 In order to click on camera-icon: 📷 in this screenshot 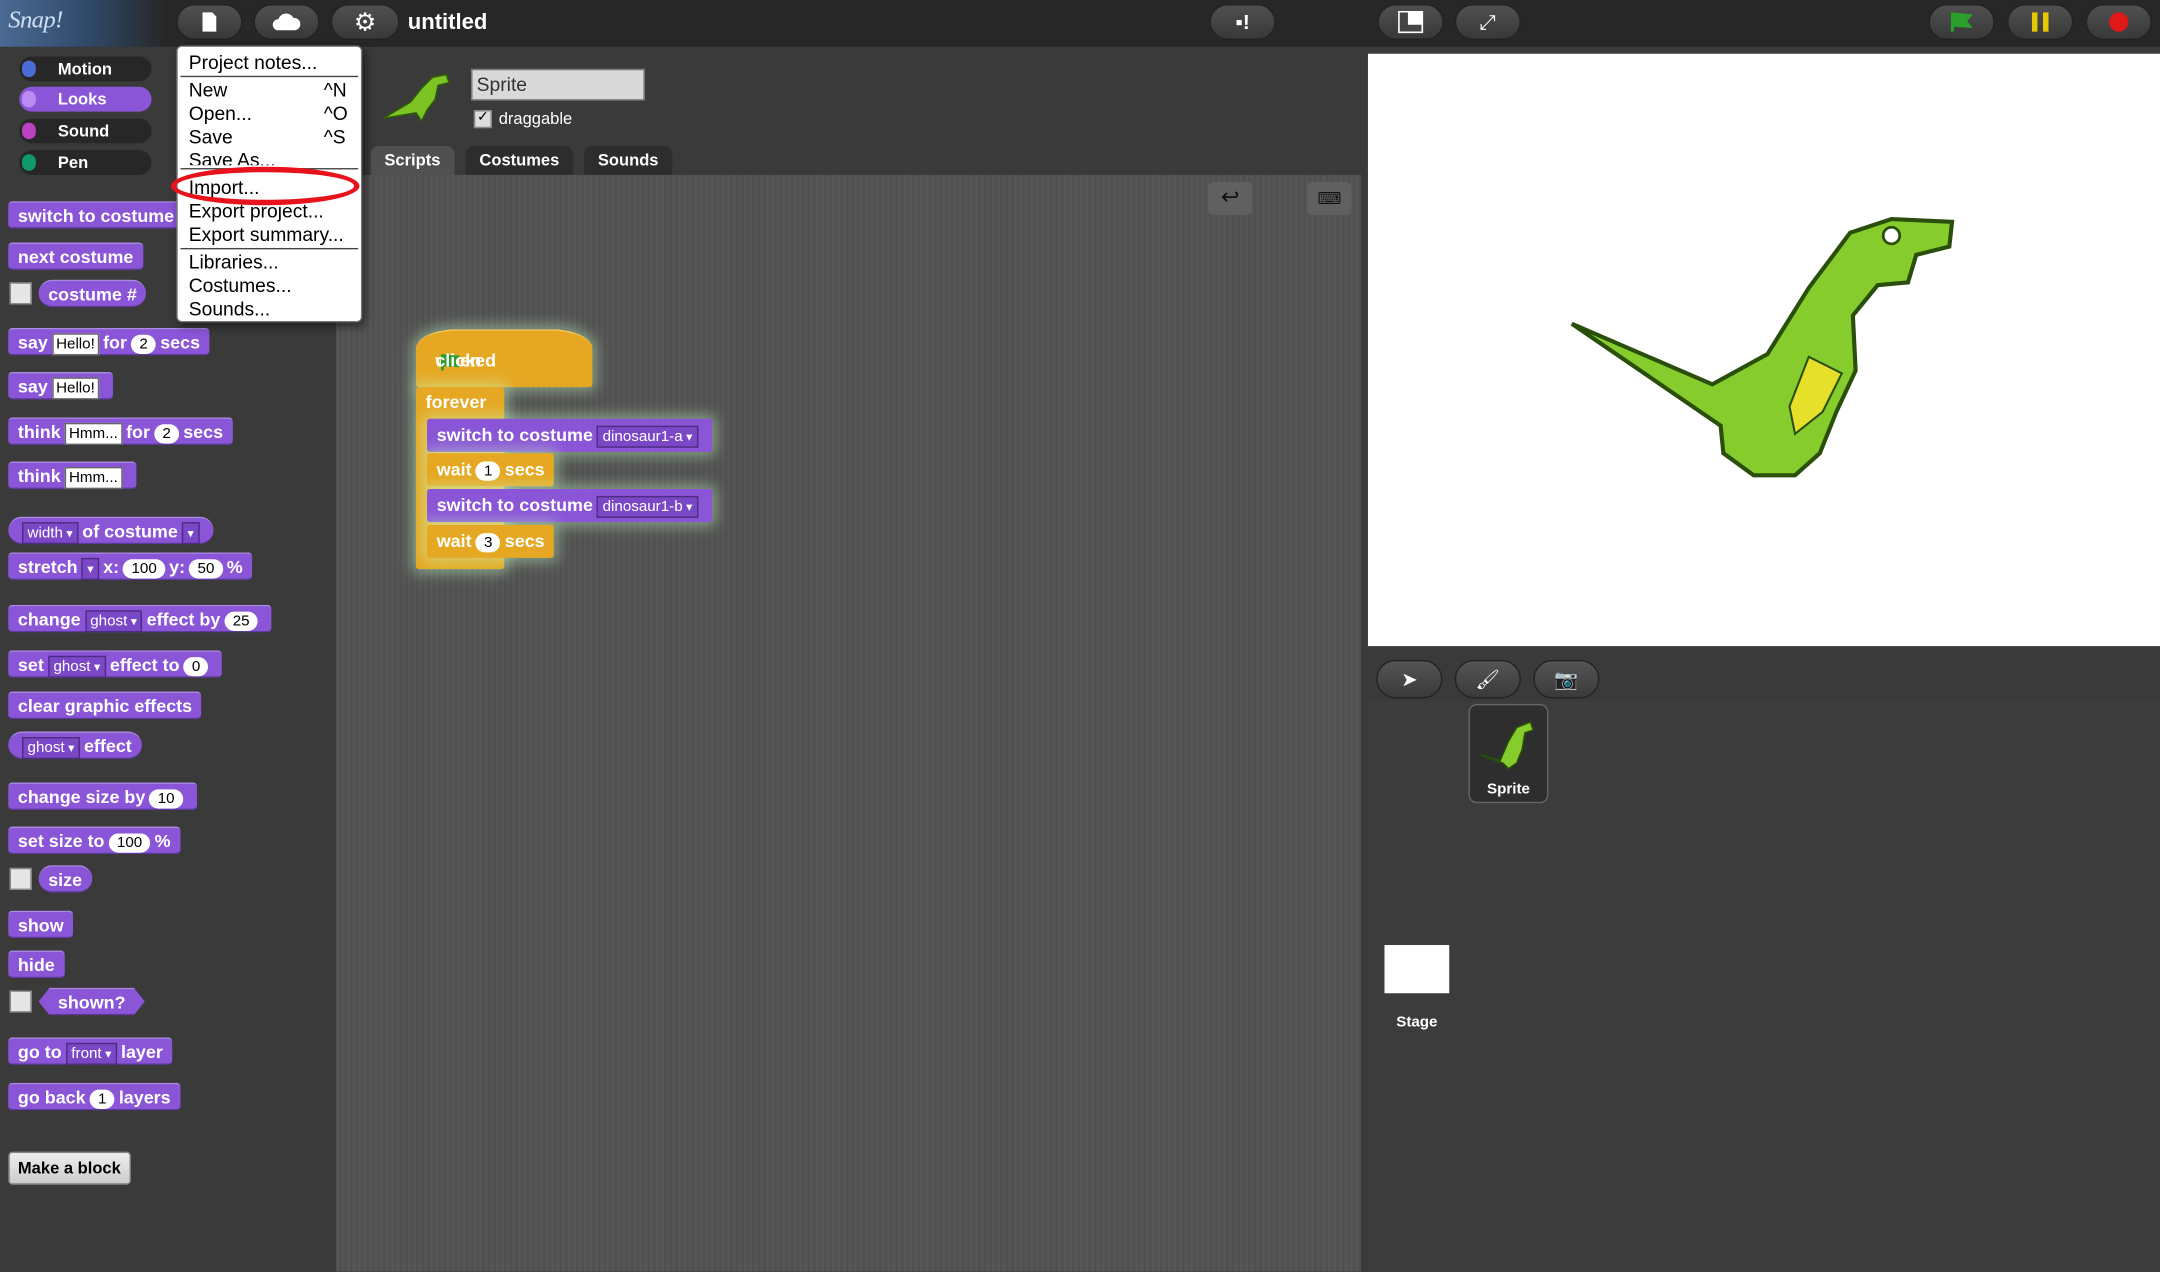, I will do `click(1566, 679)`.